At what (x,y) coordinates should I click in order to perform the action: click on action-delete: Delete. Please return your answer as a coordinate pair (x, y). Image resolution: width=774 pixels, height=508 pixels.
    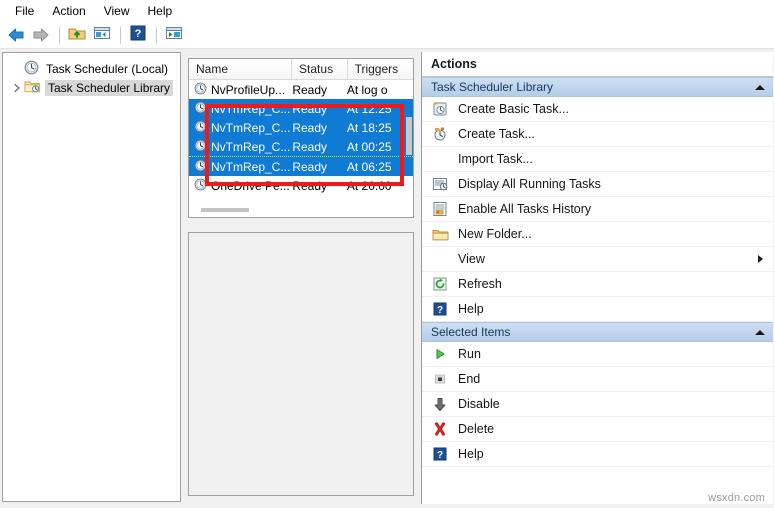
    Looking at the image, I should click on (597, 429).